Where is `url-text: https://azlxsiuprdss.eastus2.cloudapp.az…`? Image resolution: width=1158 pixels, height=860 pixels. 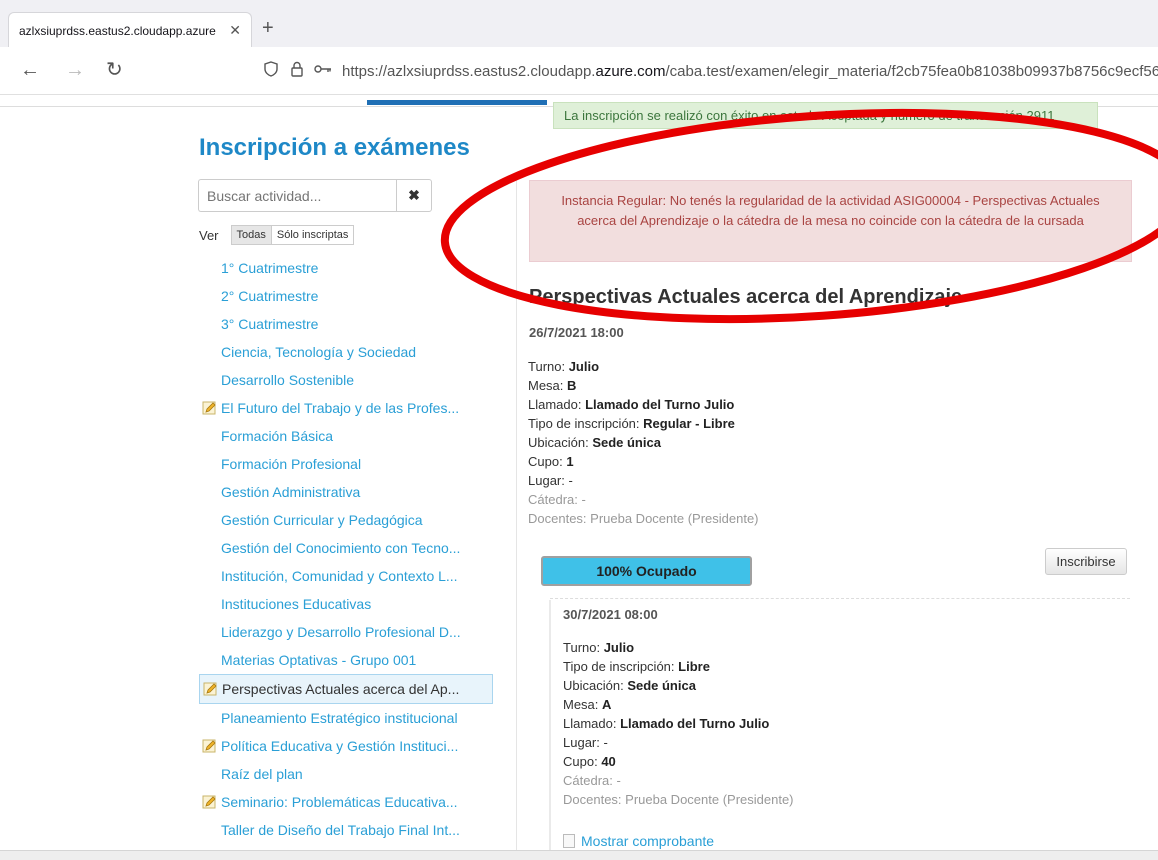
url-text: https://azlxsiuprdss.eastus2.cloudapp.az… is located at coordinates (750, 71).